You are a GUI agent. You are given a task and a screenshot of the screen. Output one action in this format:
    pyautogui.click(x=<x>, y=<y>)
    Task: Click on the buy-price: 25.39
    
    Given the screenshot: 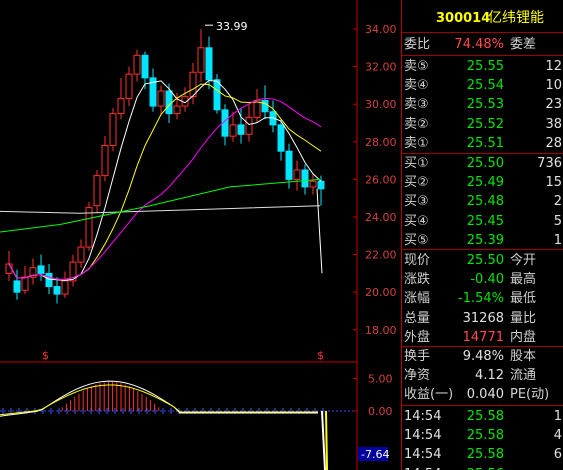 What is the action you would take?
    pyautogui.click(x=485, y=240)
    